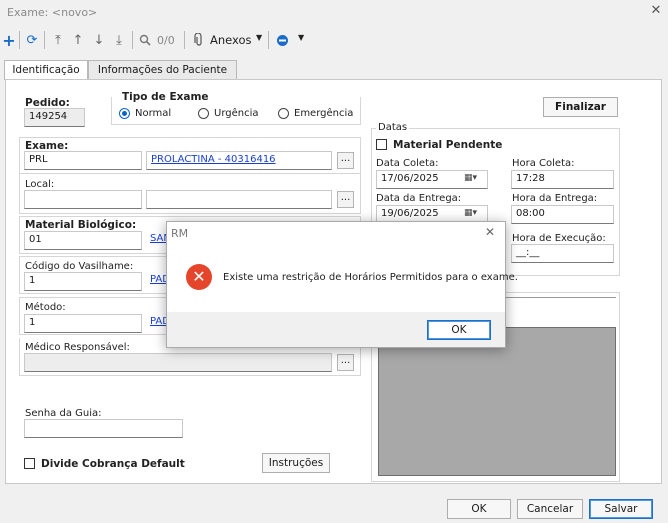 This screenshot has width=668, height=523. What do you see at coordinates (83, 240) in the screenshot?
I see `material-code-field: 01` at bounding box center [83, 240].